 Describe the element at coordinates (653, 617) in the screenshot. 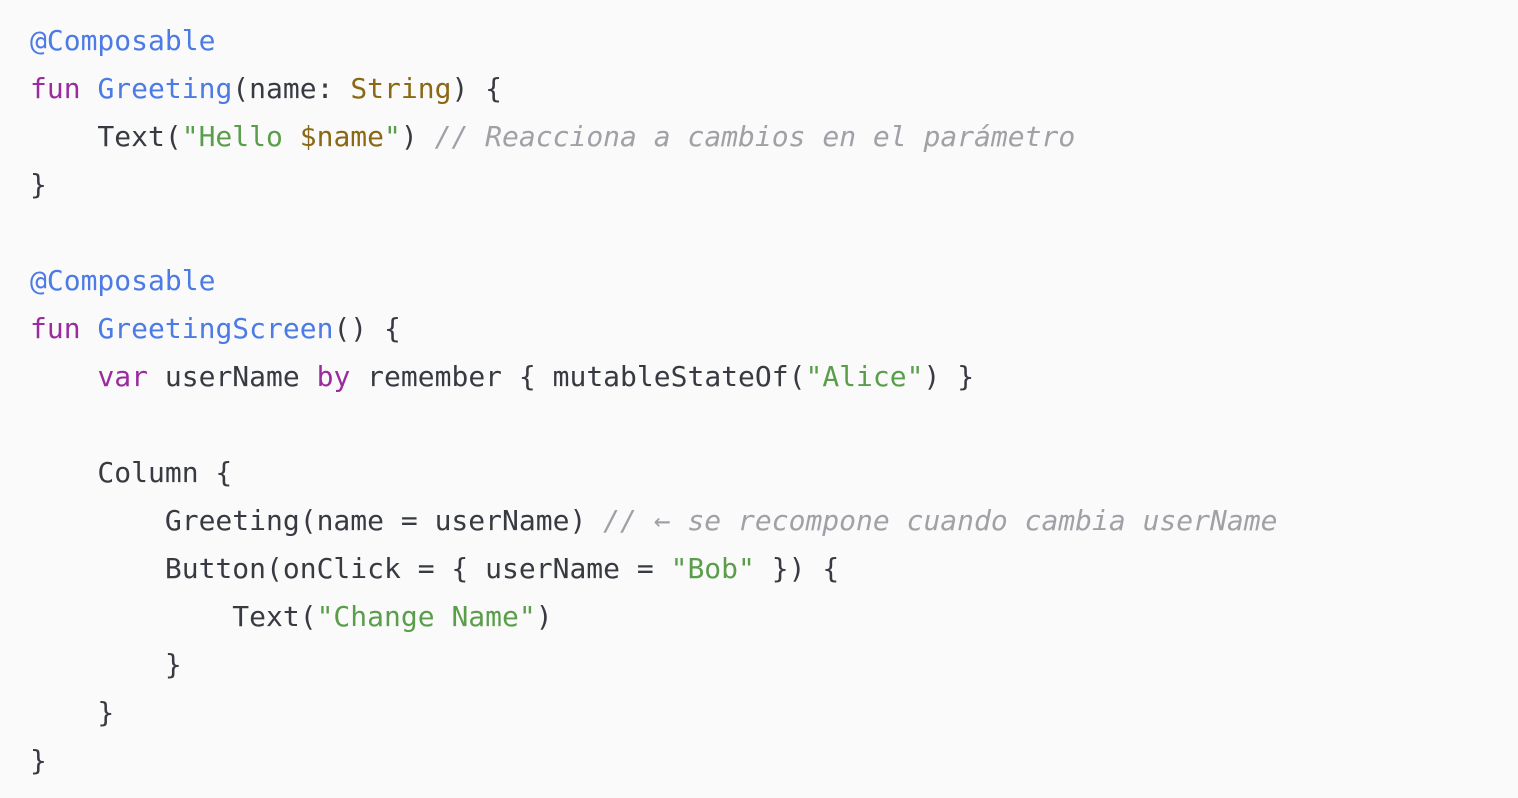

I see `code-line: Text("Change Name")` at that location.